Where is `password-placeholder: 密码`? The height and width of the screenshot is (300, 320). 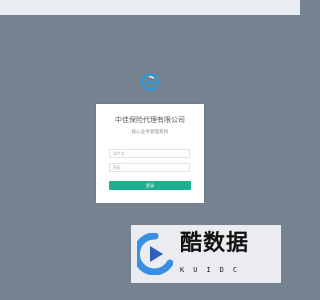 password-placeholder: 密码 is located at coordinates (117, 167).